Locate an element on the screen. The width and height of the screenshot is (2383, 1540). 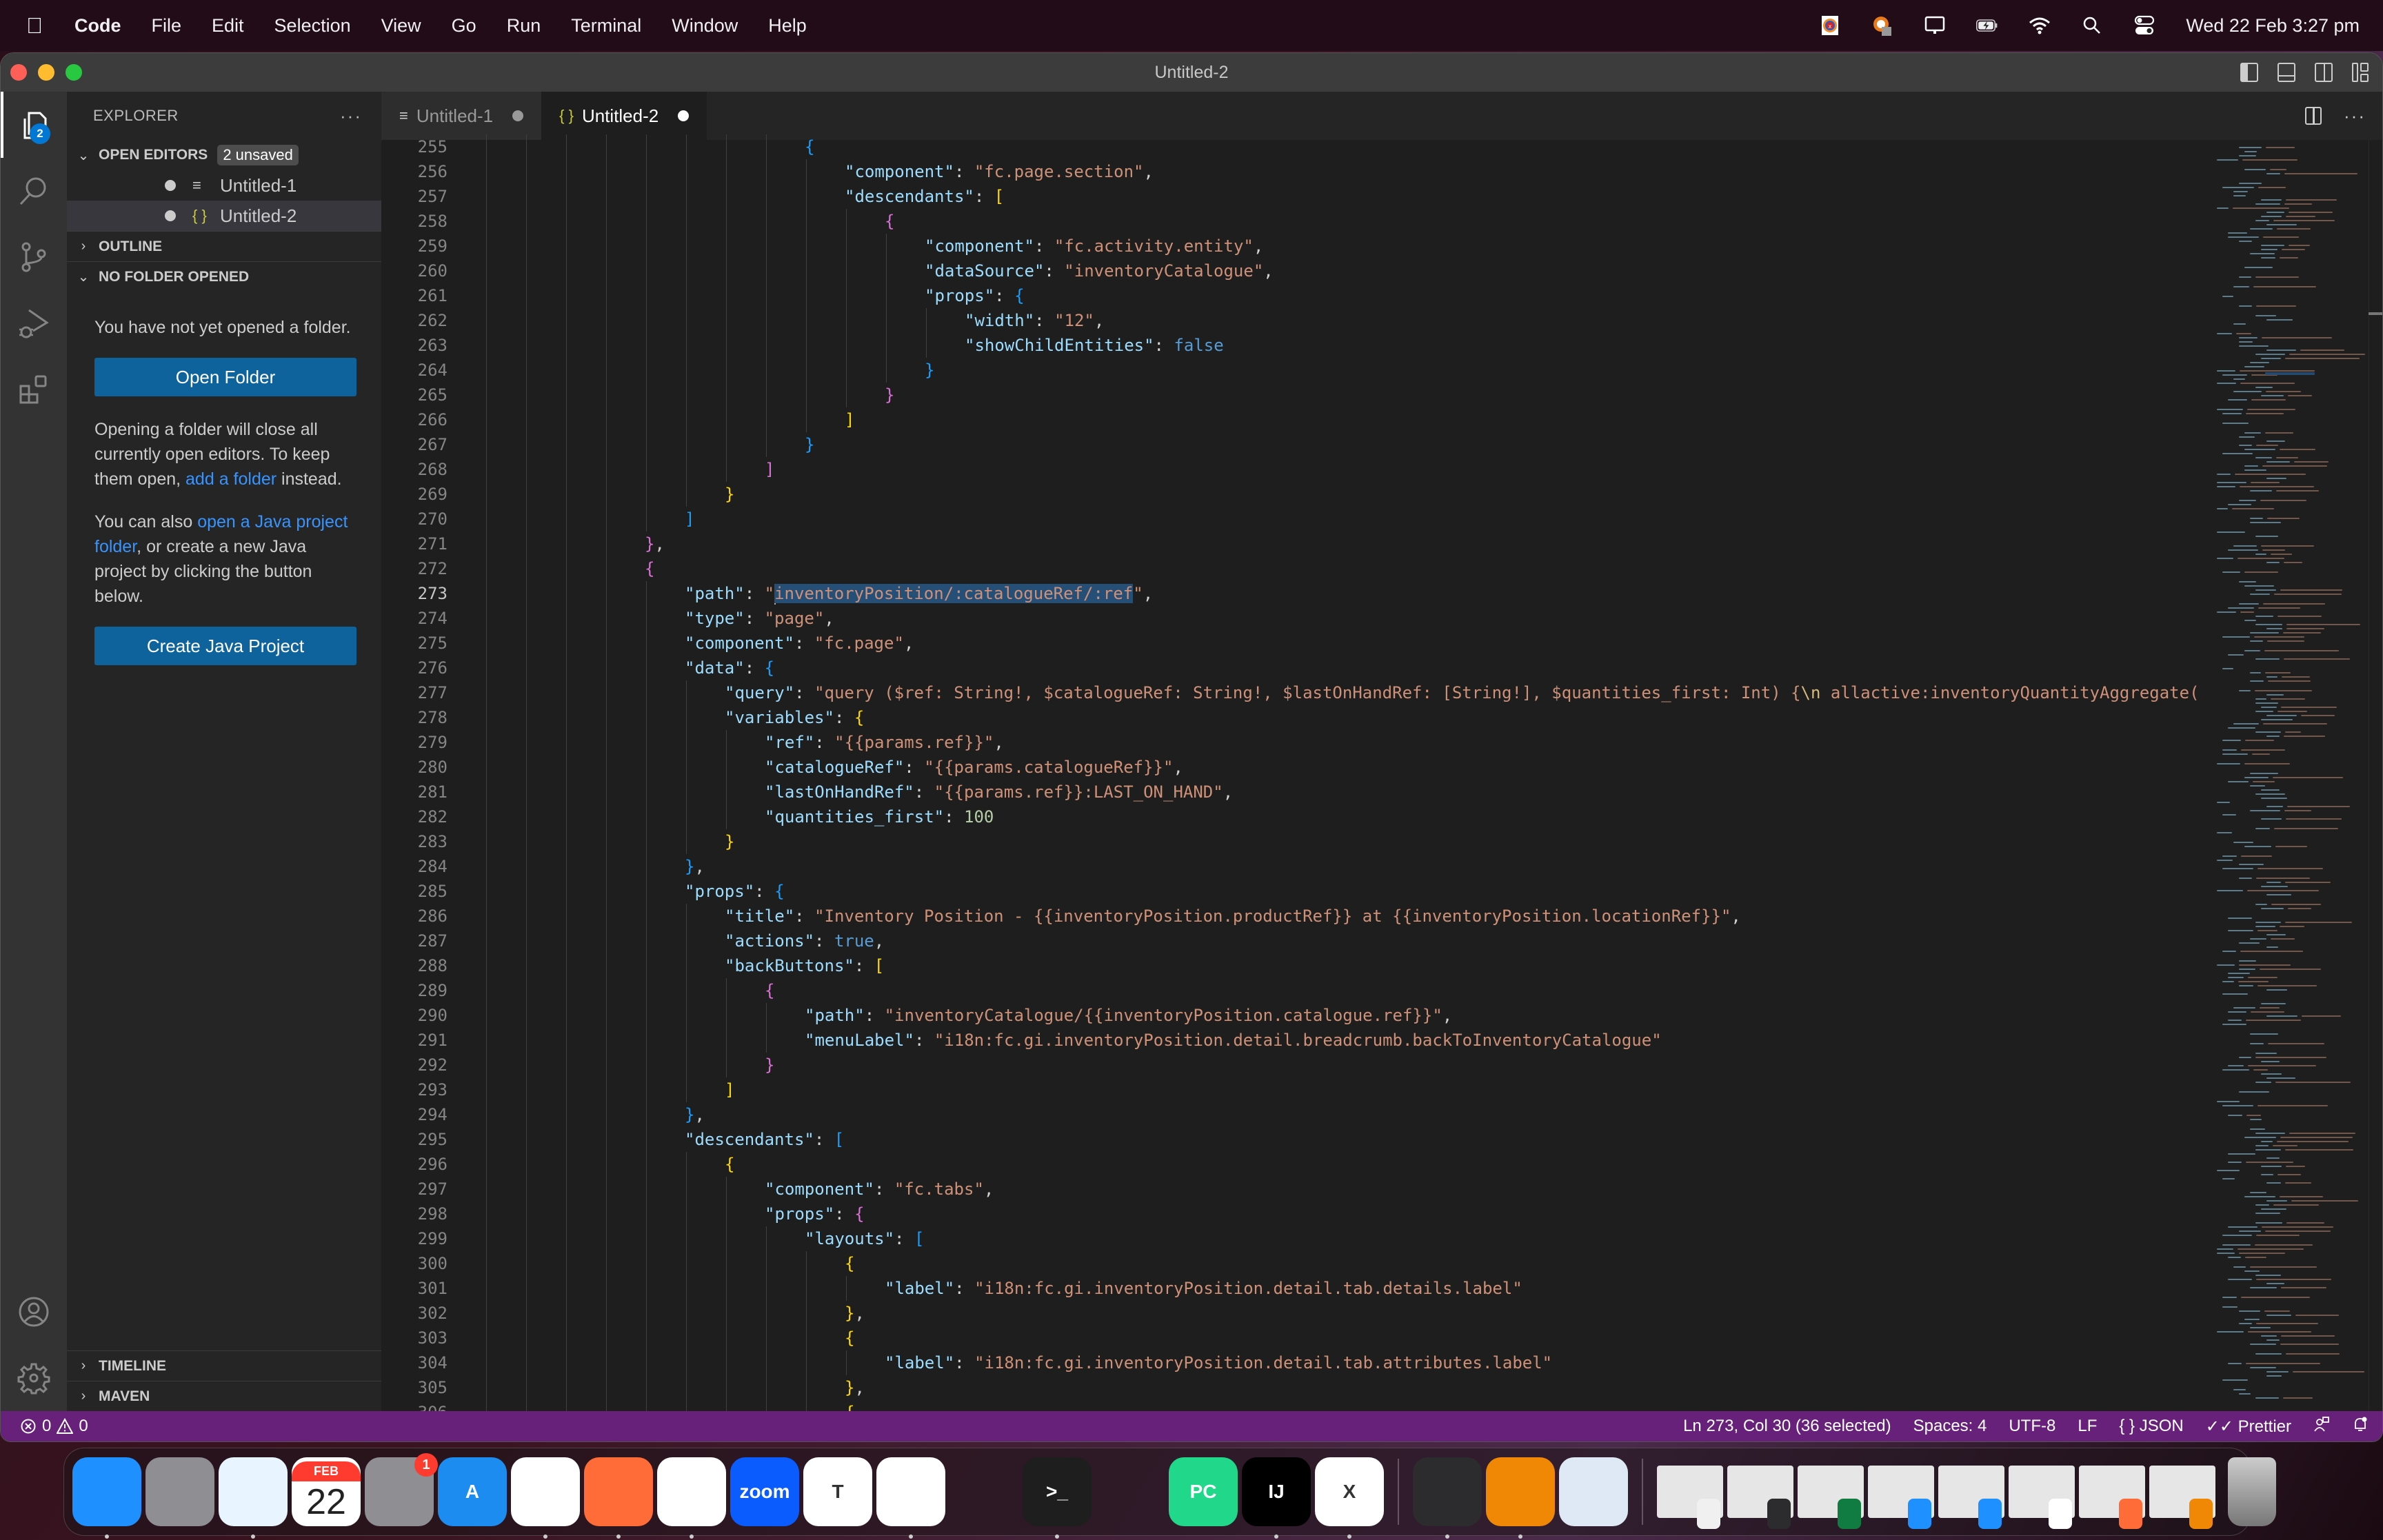
code-line: 263 "showChildEntities": false is located at coordinates (1299, 346).